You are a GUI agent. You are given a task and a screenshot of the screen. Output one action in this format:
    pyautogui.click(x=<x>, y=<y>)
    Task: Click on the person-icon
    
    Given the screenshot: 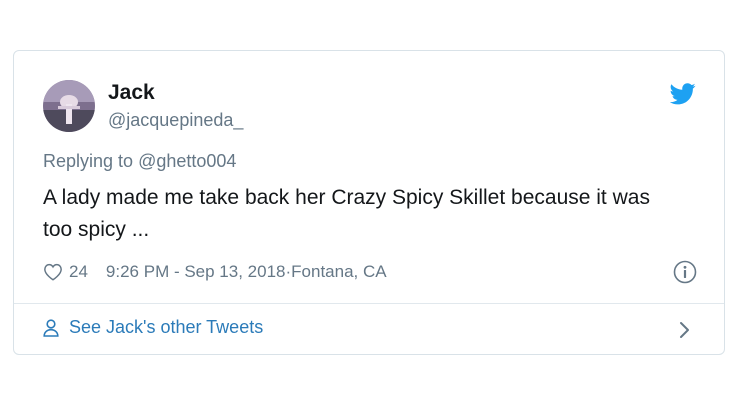 What is the action you would take?
    pyautogui.click(x=51, y=327)
    